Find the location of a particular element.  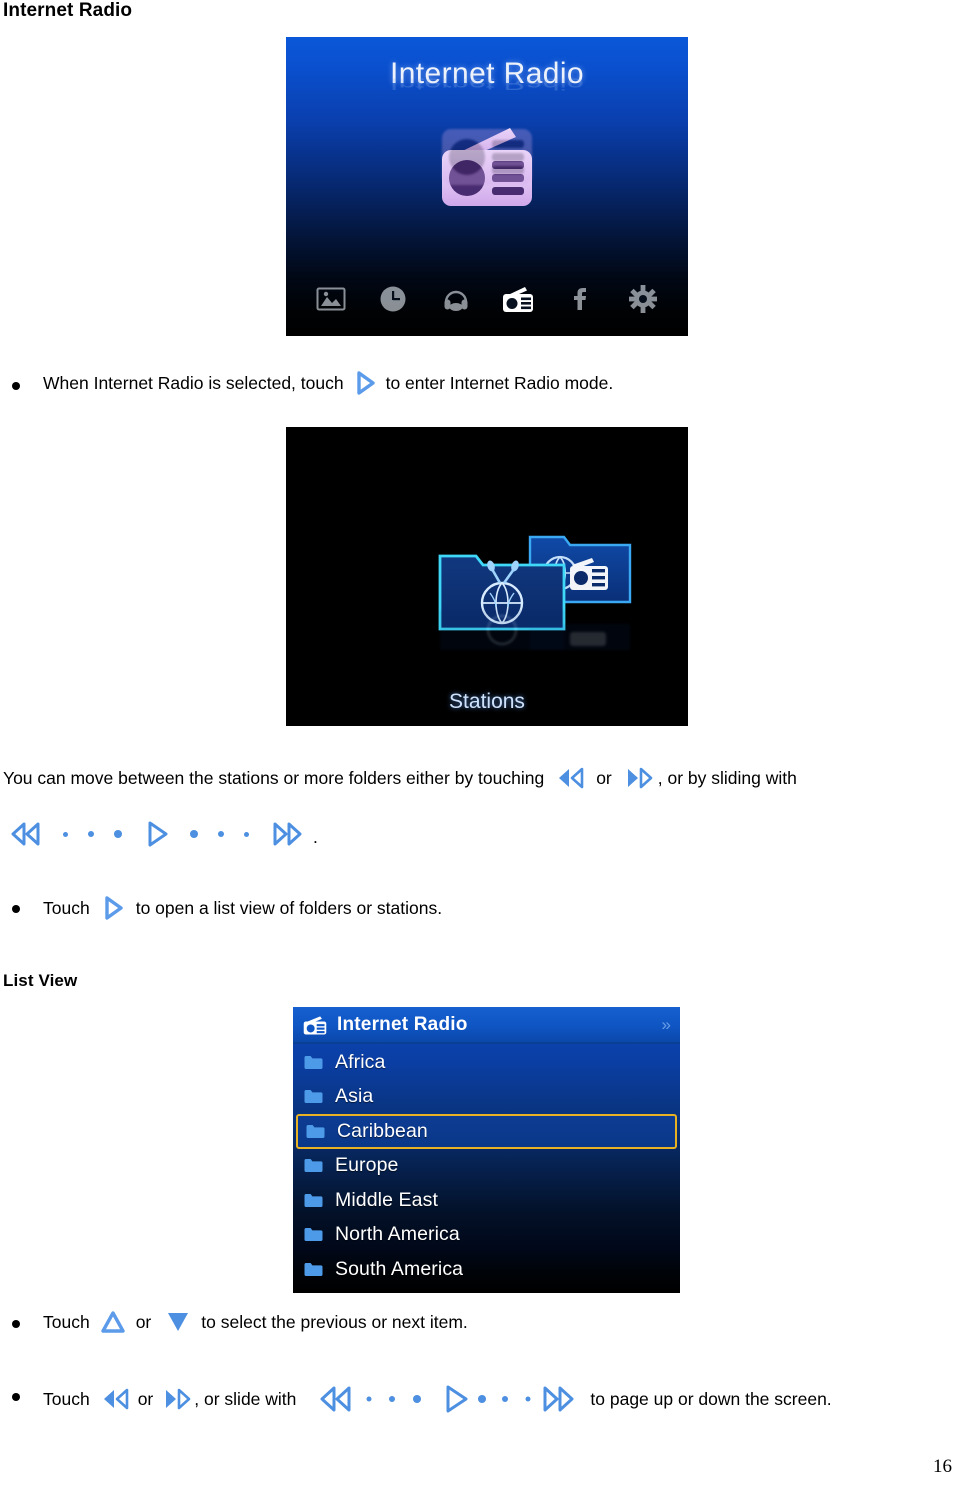

instruction-text: to select the previous or next item. is located at coordinates (334, 1322).